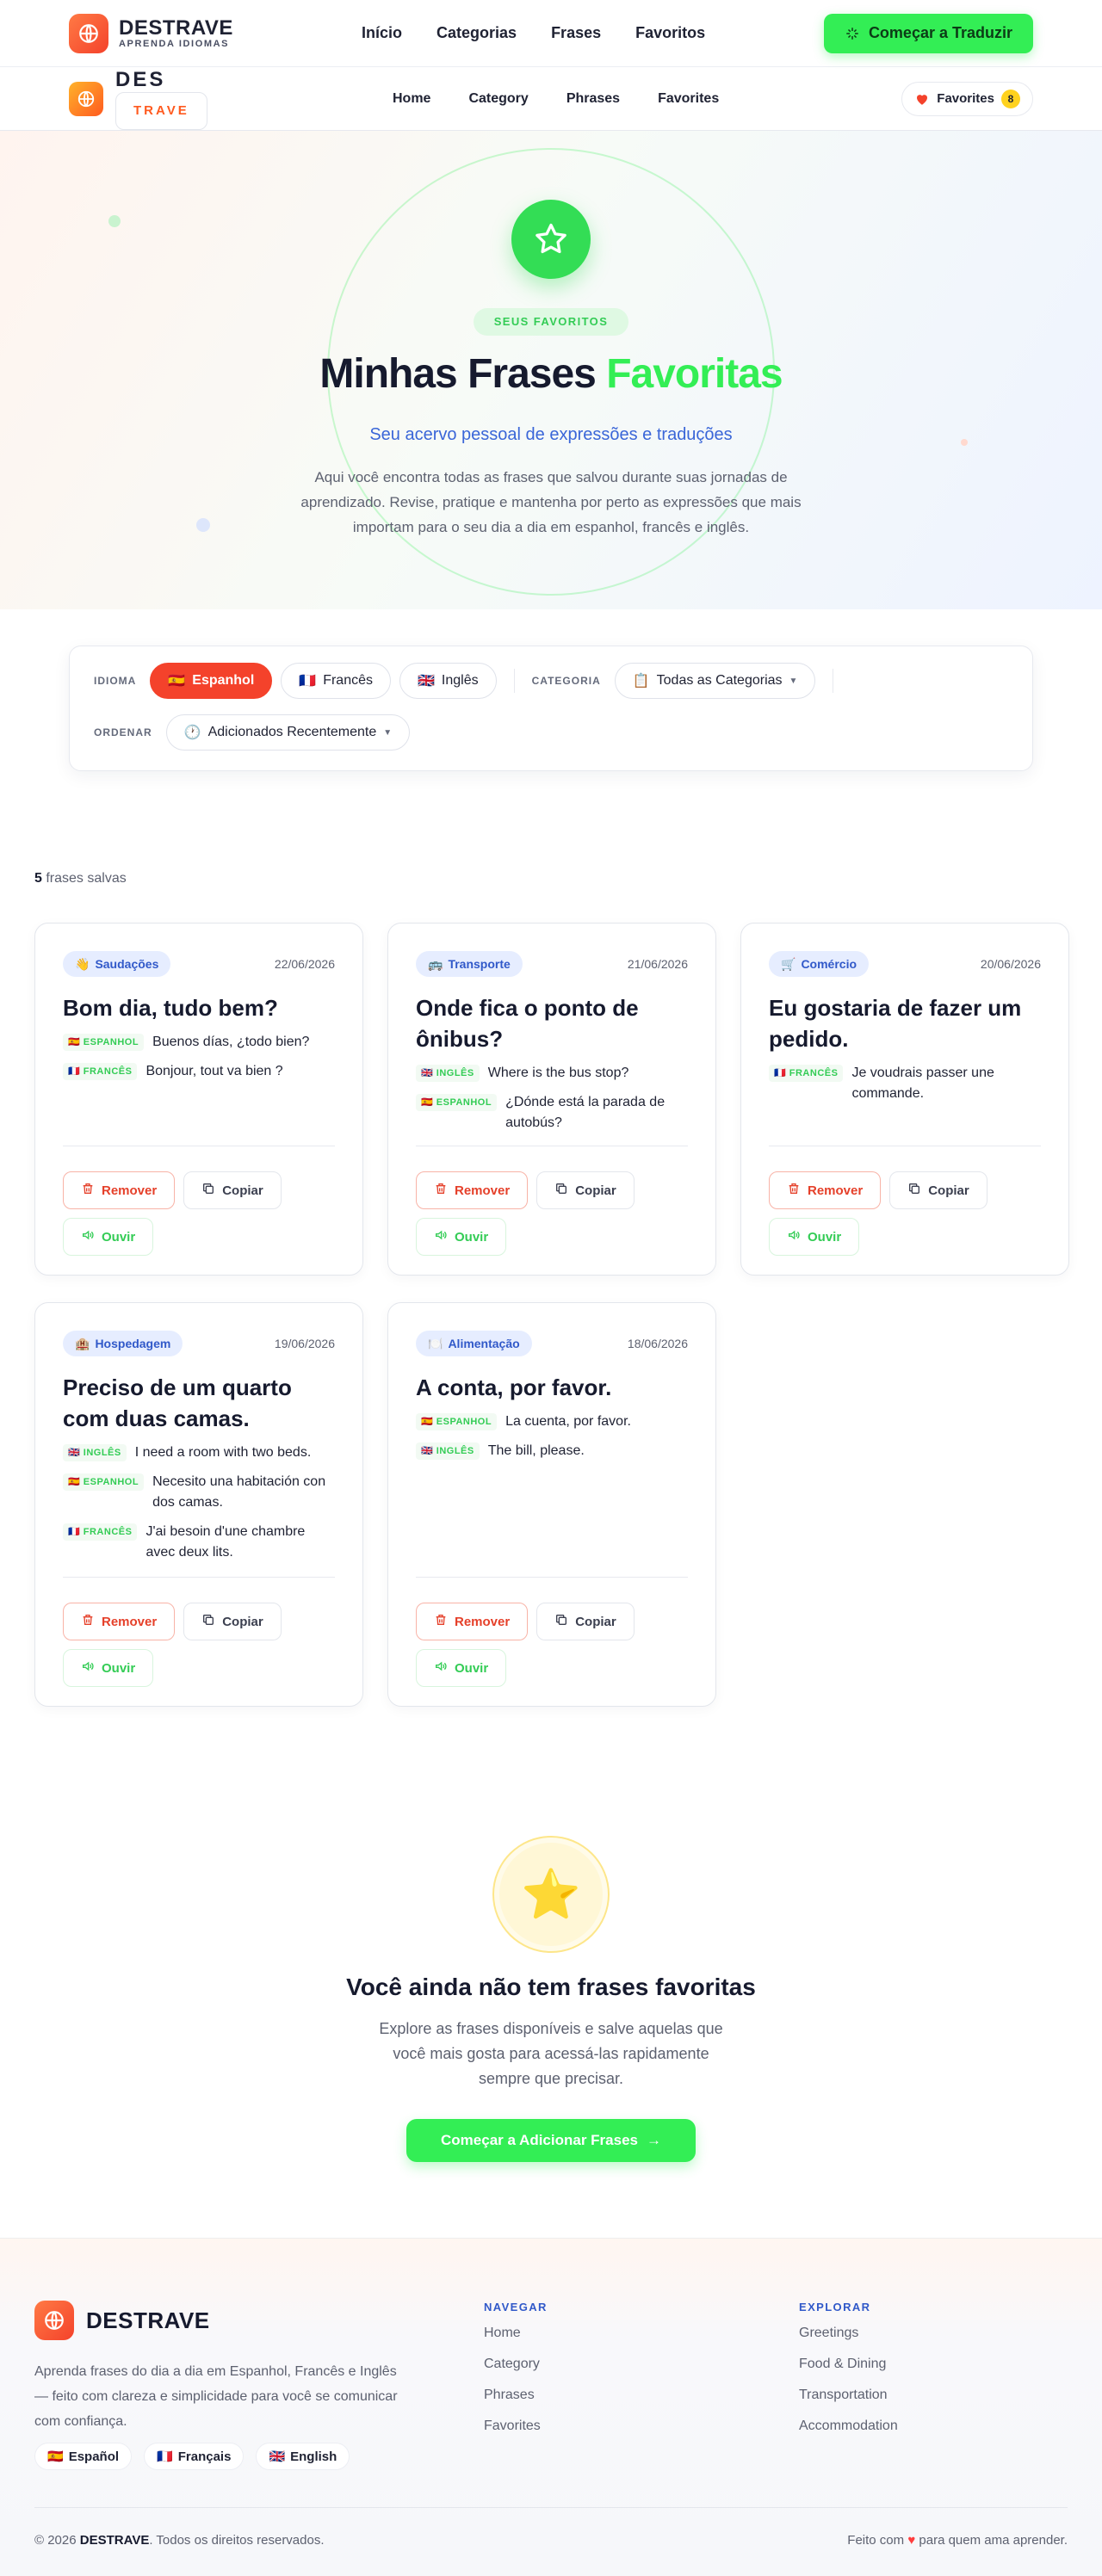  Describe the element at coordinates (715, 681) in the screenshot. I see `category-select: 📋 Todas as Categorias ▼` at that location.